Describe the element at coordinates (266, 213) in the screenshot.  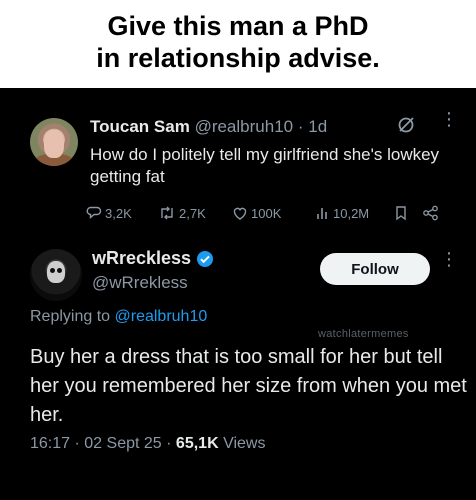
I see `like-count: 100K` at that location.